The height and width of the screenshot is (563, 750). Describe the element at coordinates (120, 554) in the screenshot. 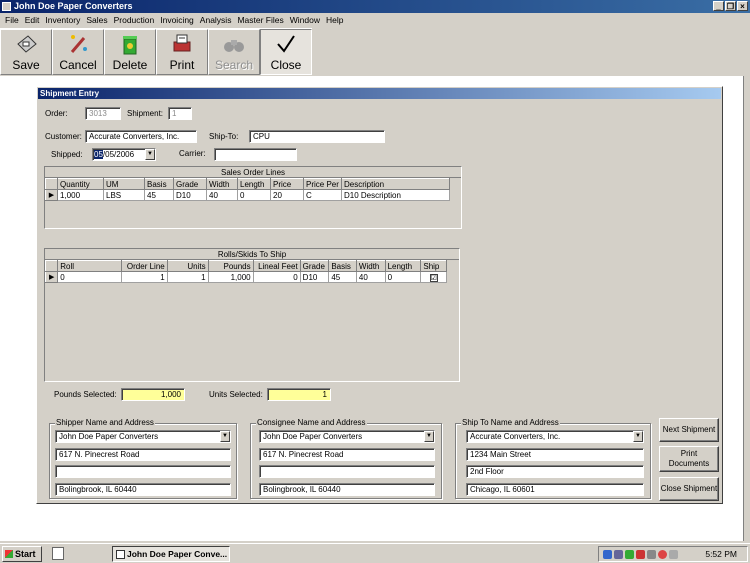

I see `app-task-icon` at that location.